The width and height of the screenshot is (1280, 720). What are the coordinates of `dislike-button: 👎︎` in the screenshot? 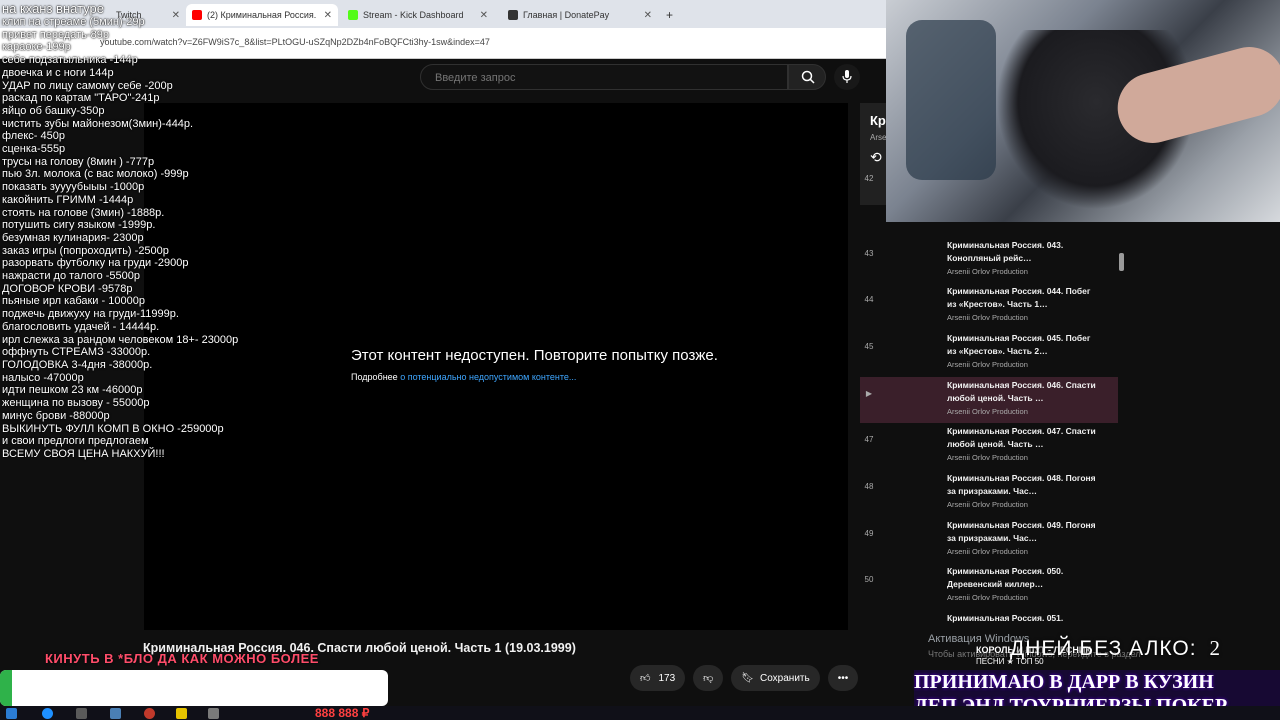 It's located at (708, 678).